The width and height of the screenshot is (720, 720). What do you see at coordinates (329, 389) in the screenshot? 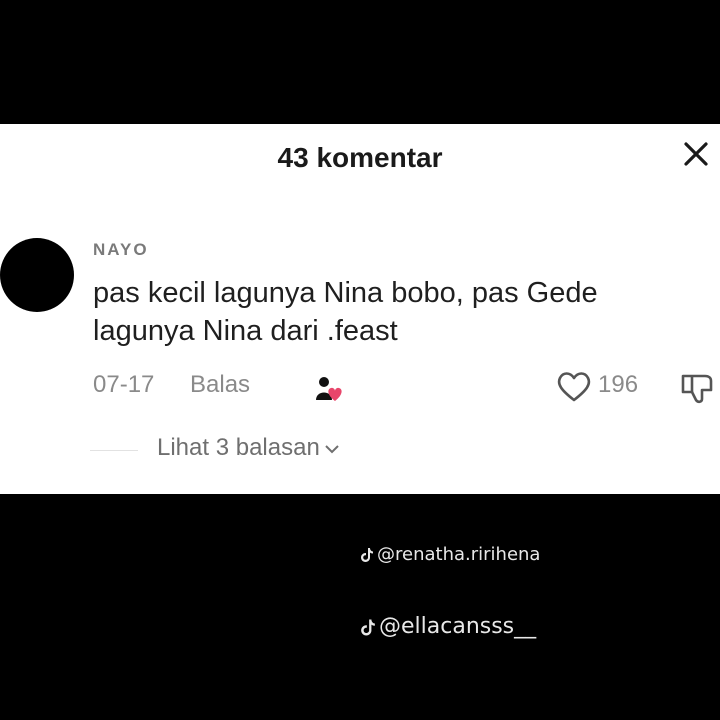
I see `creator-liked-icon` at bounding box center [329, 389].